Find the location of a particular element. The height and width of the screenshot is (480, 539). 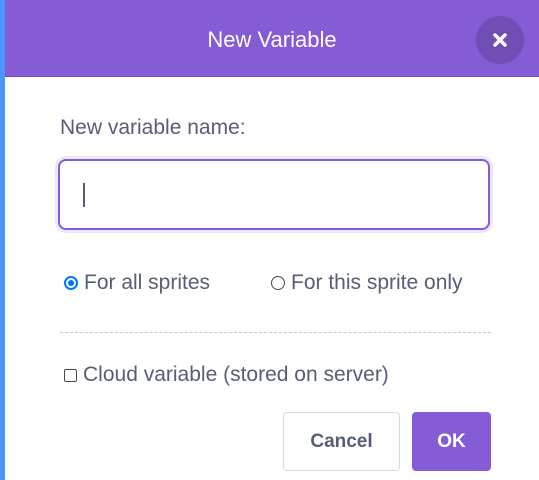

dialog-title: New Variable is located at coordinates (272, 39).